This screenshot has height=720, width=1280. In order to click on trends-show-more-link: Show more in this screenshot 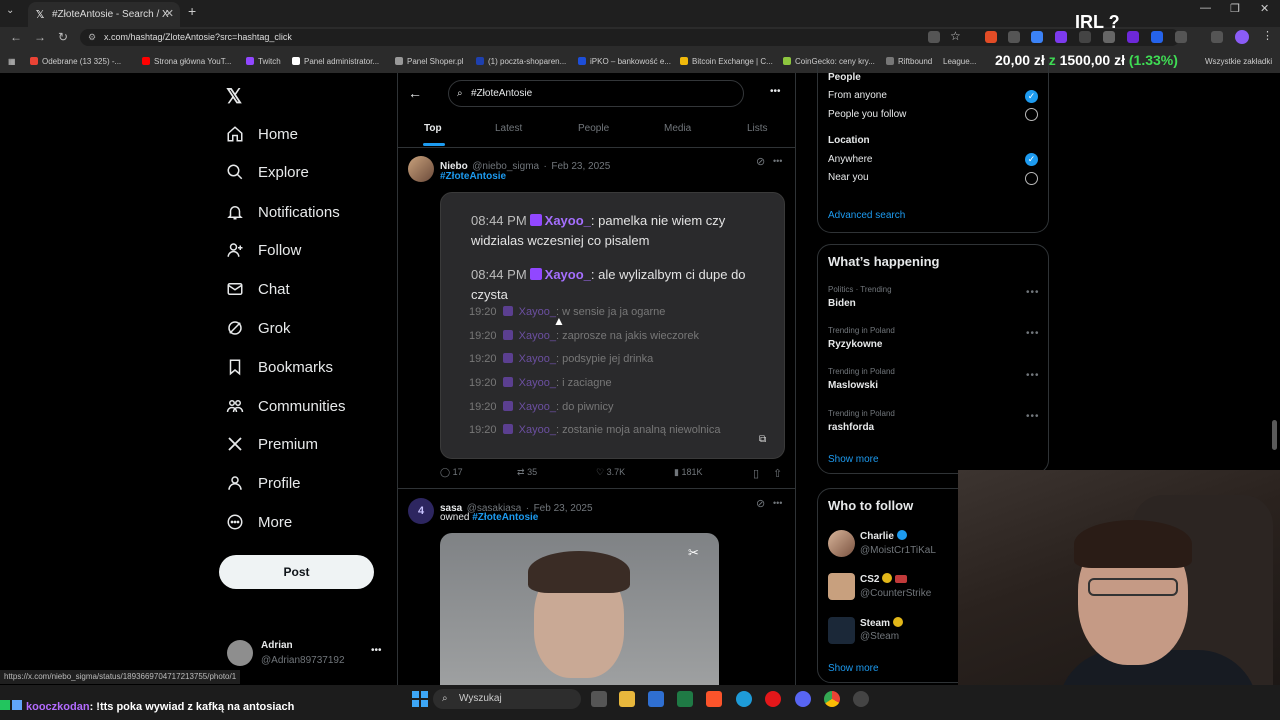, I will do `click(853, 459)`.